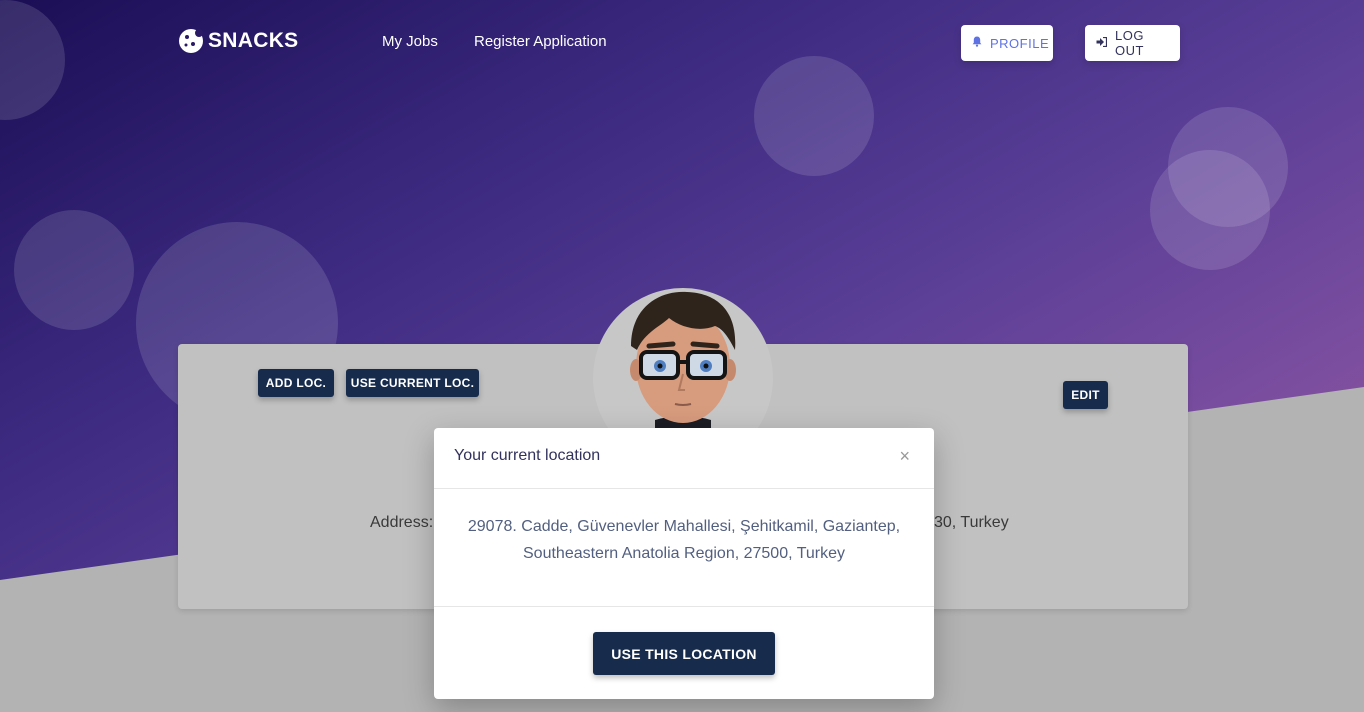 This screenshot has width=1364, height=712. Describe the element at coordinates (1085, 395) in the screenshot. I see `edit-button: EDIT` at that location.